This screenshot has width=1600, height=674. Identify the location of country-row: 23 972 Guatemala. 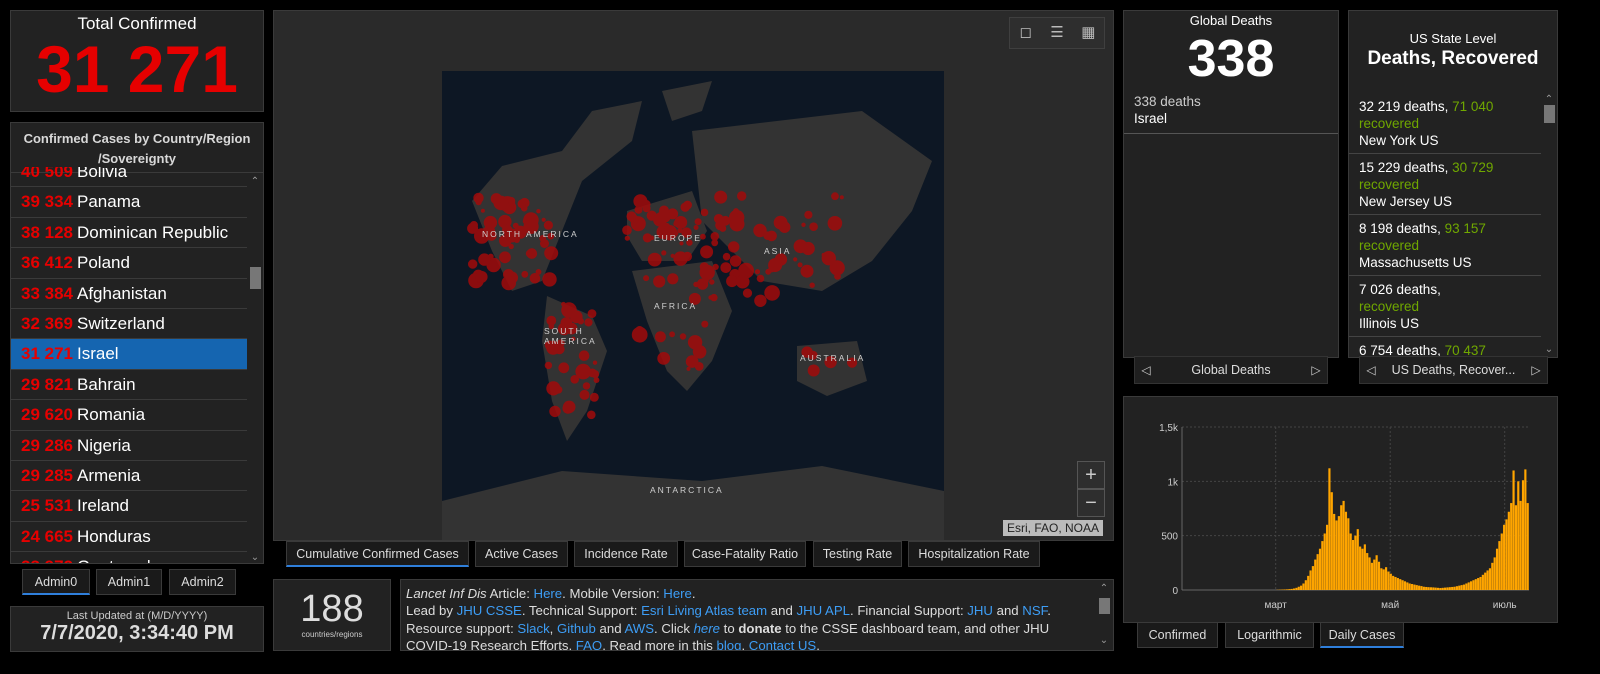
(129, 557).